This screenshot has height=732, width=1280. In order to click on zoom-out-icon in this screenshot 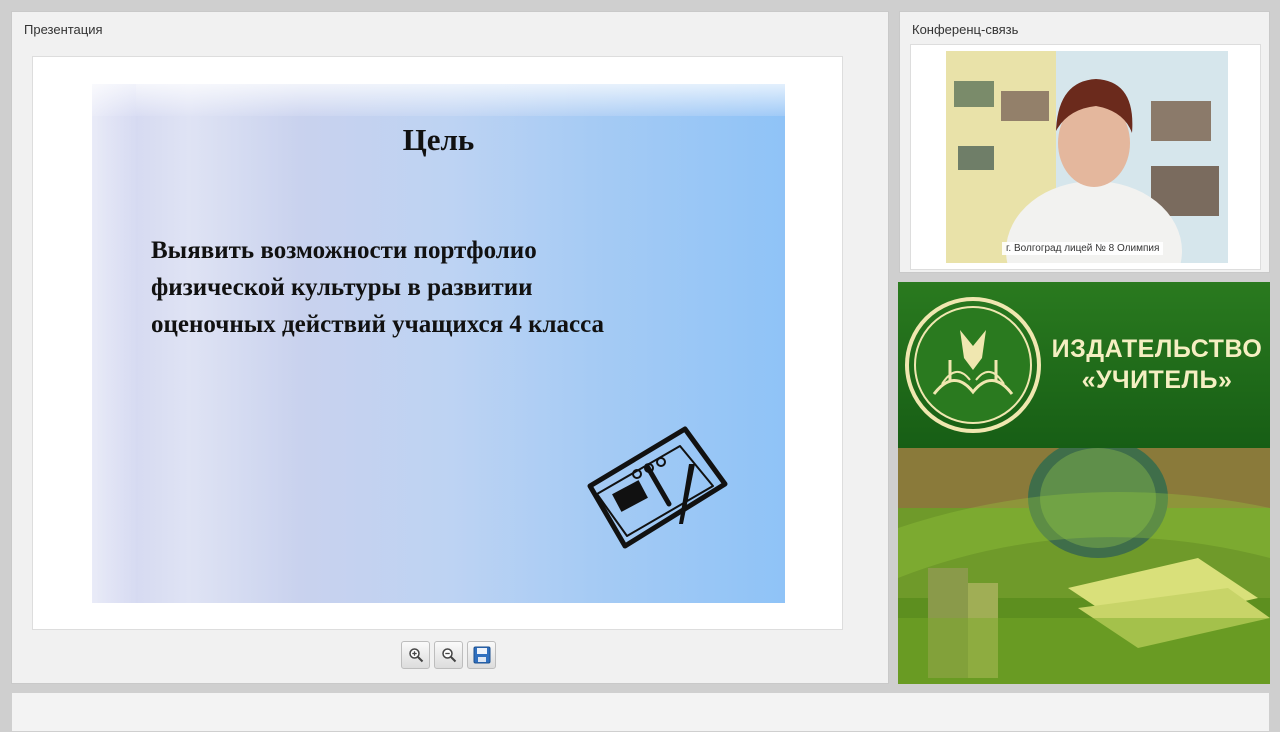, I will do `click(448, 655)`.